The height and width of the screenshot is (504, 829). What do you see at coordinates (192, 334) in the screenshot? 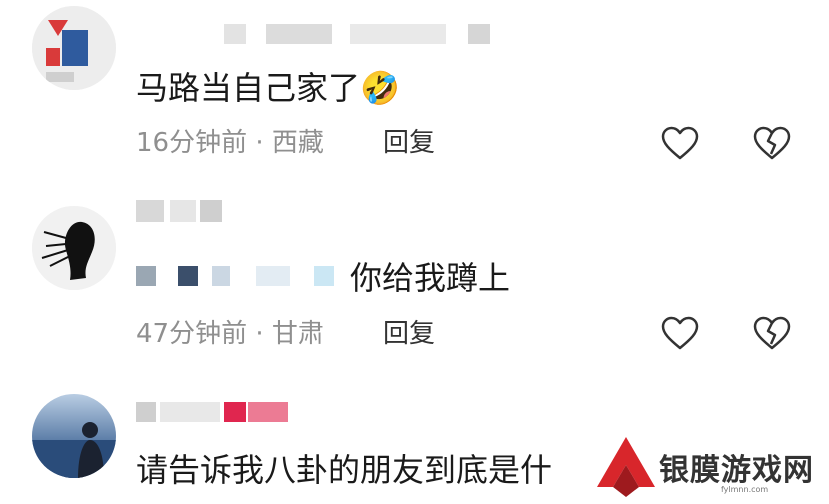
I see `comment-time: 47分钟前` at bounding box center [192, 334].